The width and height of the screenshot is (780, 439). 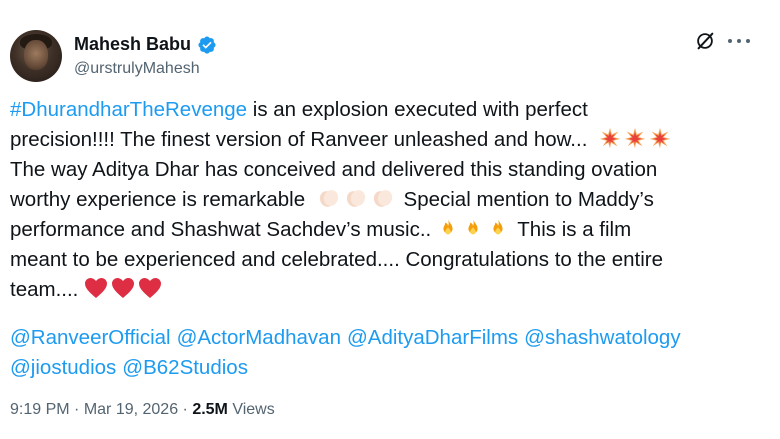 What do you see at coordinates (40, 409) in the screenshot?
I see `tweet-time: 9:19 PM` at bounding box center [40, 409].